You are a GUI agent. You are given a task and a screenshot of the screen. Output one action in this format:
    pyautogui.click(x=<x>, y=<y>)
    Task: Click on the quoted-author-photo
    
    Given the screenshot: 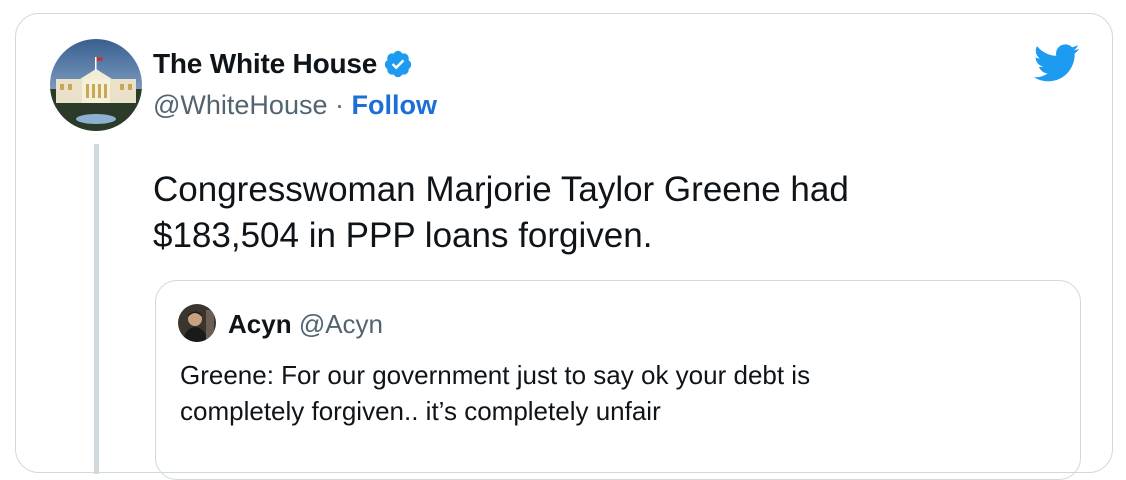 What is the action you would take?
    pyautogui.click(x=197, y=323)
    